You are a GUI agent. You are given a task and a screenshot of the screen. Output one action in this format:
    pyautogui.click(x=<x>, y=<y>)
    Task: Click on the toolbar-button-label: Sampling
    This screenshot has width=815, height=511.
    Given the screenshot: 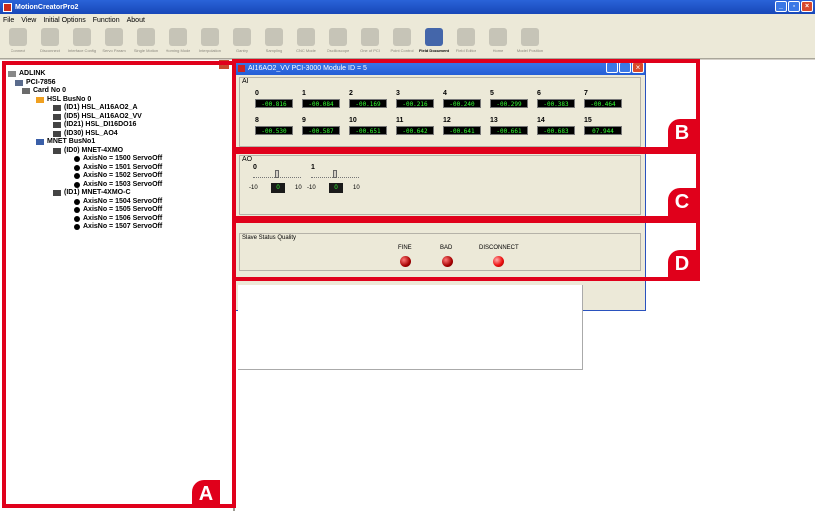 What is the action you would take?
    pyautogui.click(x=274, y=50)
    